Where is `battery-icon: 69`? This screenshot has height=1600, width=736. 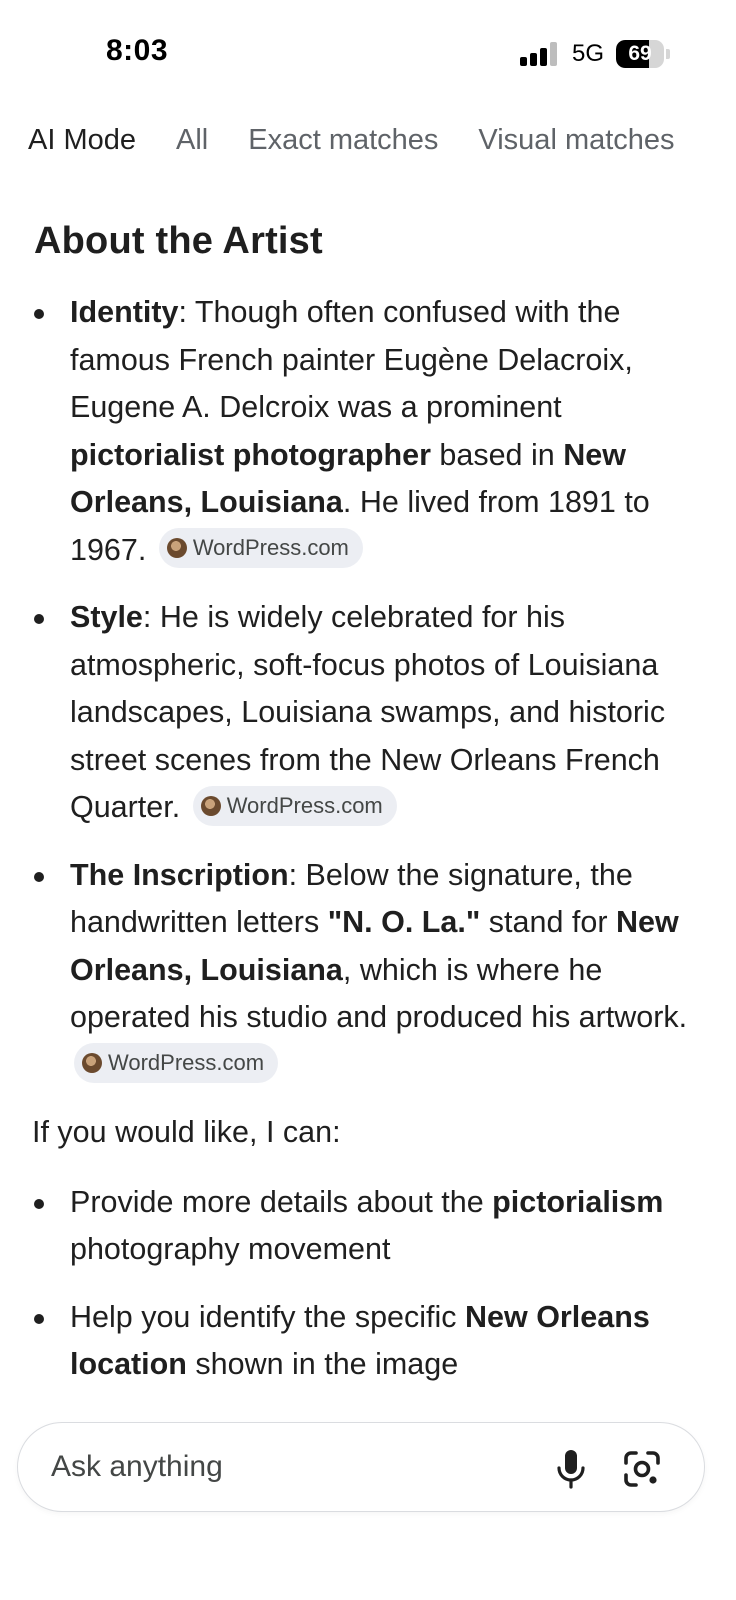
battery-icon: 69 is located at coordinates (640, 54).